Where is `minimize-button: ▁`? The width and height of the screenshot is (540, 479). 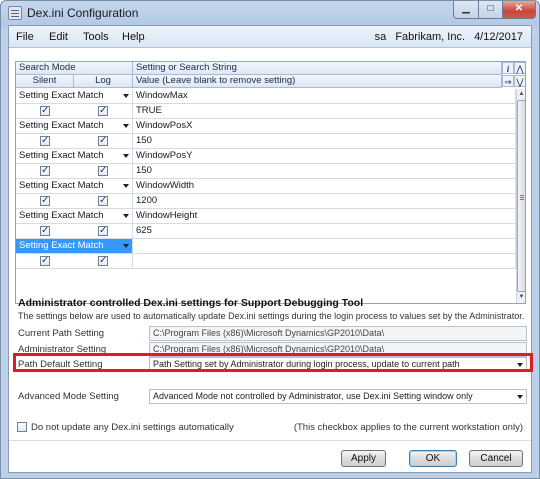 minimize-button: ▁ is located at coordinates (466, 10).